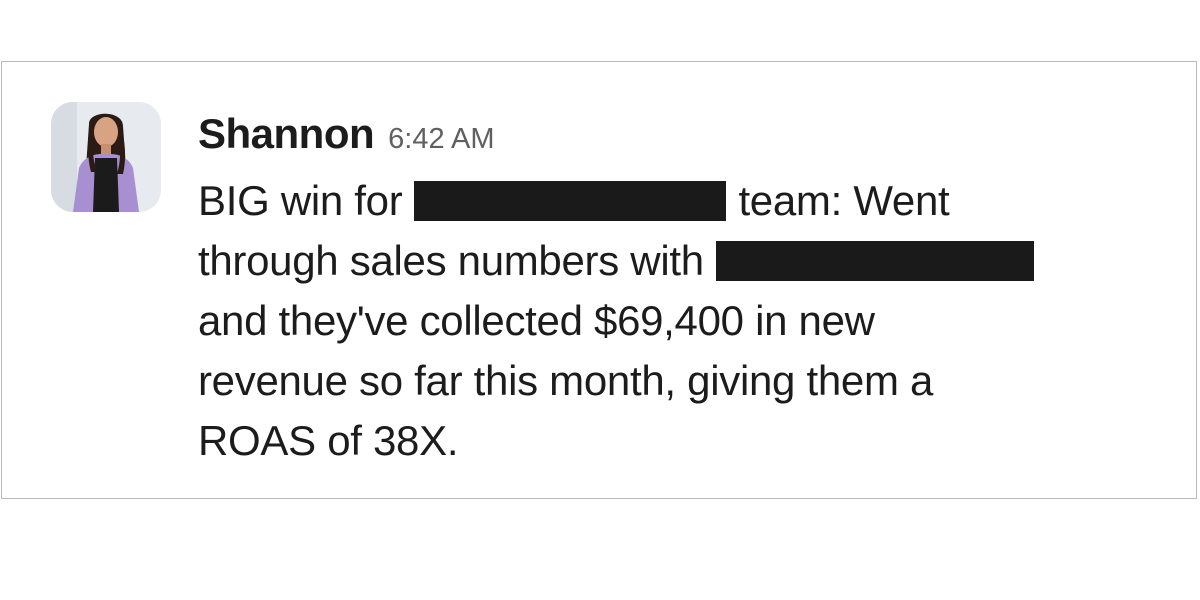 Image resolution: width=1200 pixels, height=600 pixels. What do you see at coordinates (328, 440) in the screenshot?
I see `message-line: ROAS of 38X.` at bounding box center [328, 440].